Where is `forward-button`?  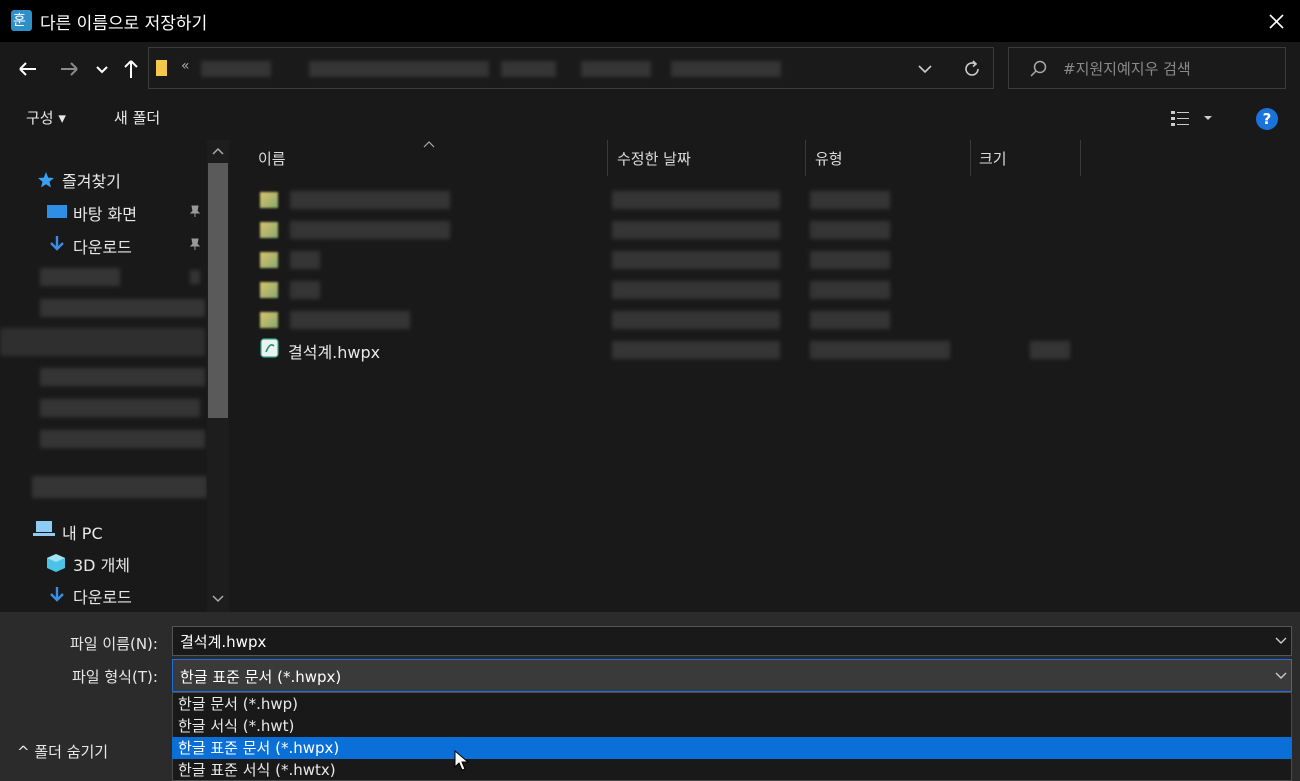
forward-button is located at coordinates (70, 69).